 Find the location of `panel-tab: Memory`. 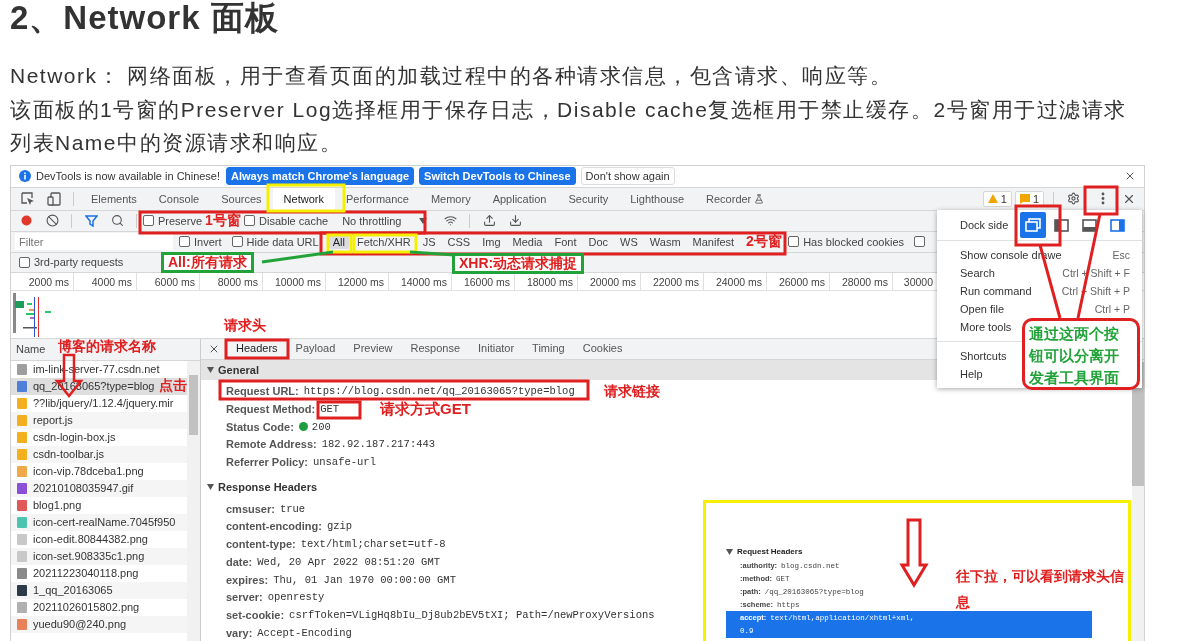

panel-tab: Memory is located at coordinates (450, 198).